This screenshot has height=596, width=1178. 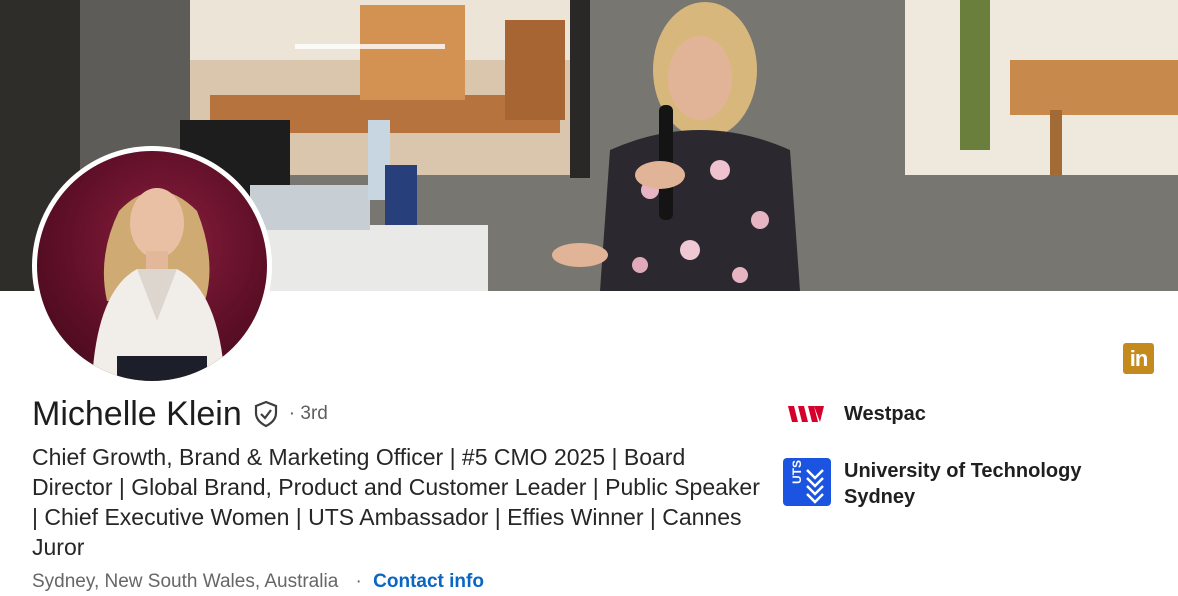 What do you see at coordinates (308, 413) in the screenshot?
I see `connection-degree: · 3rd` at bounding box center [308, 413].